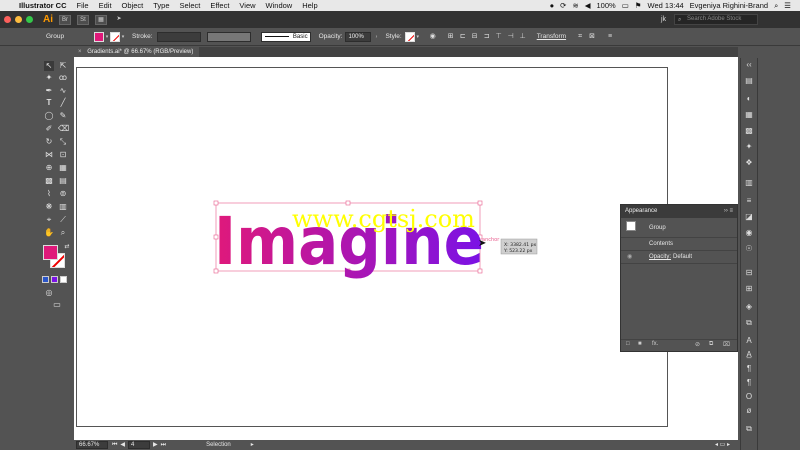  Describe the element at coordinates (475, 37) in the screenshot. I see `align-center-icon: ⊟` at that location.